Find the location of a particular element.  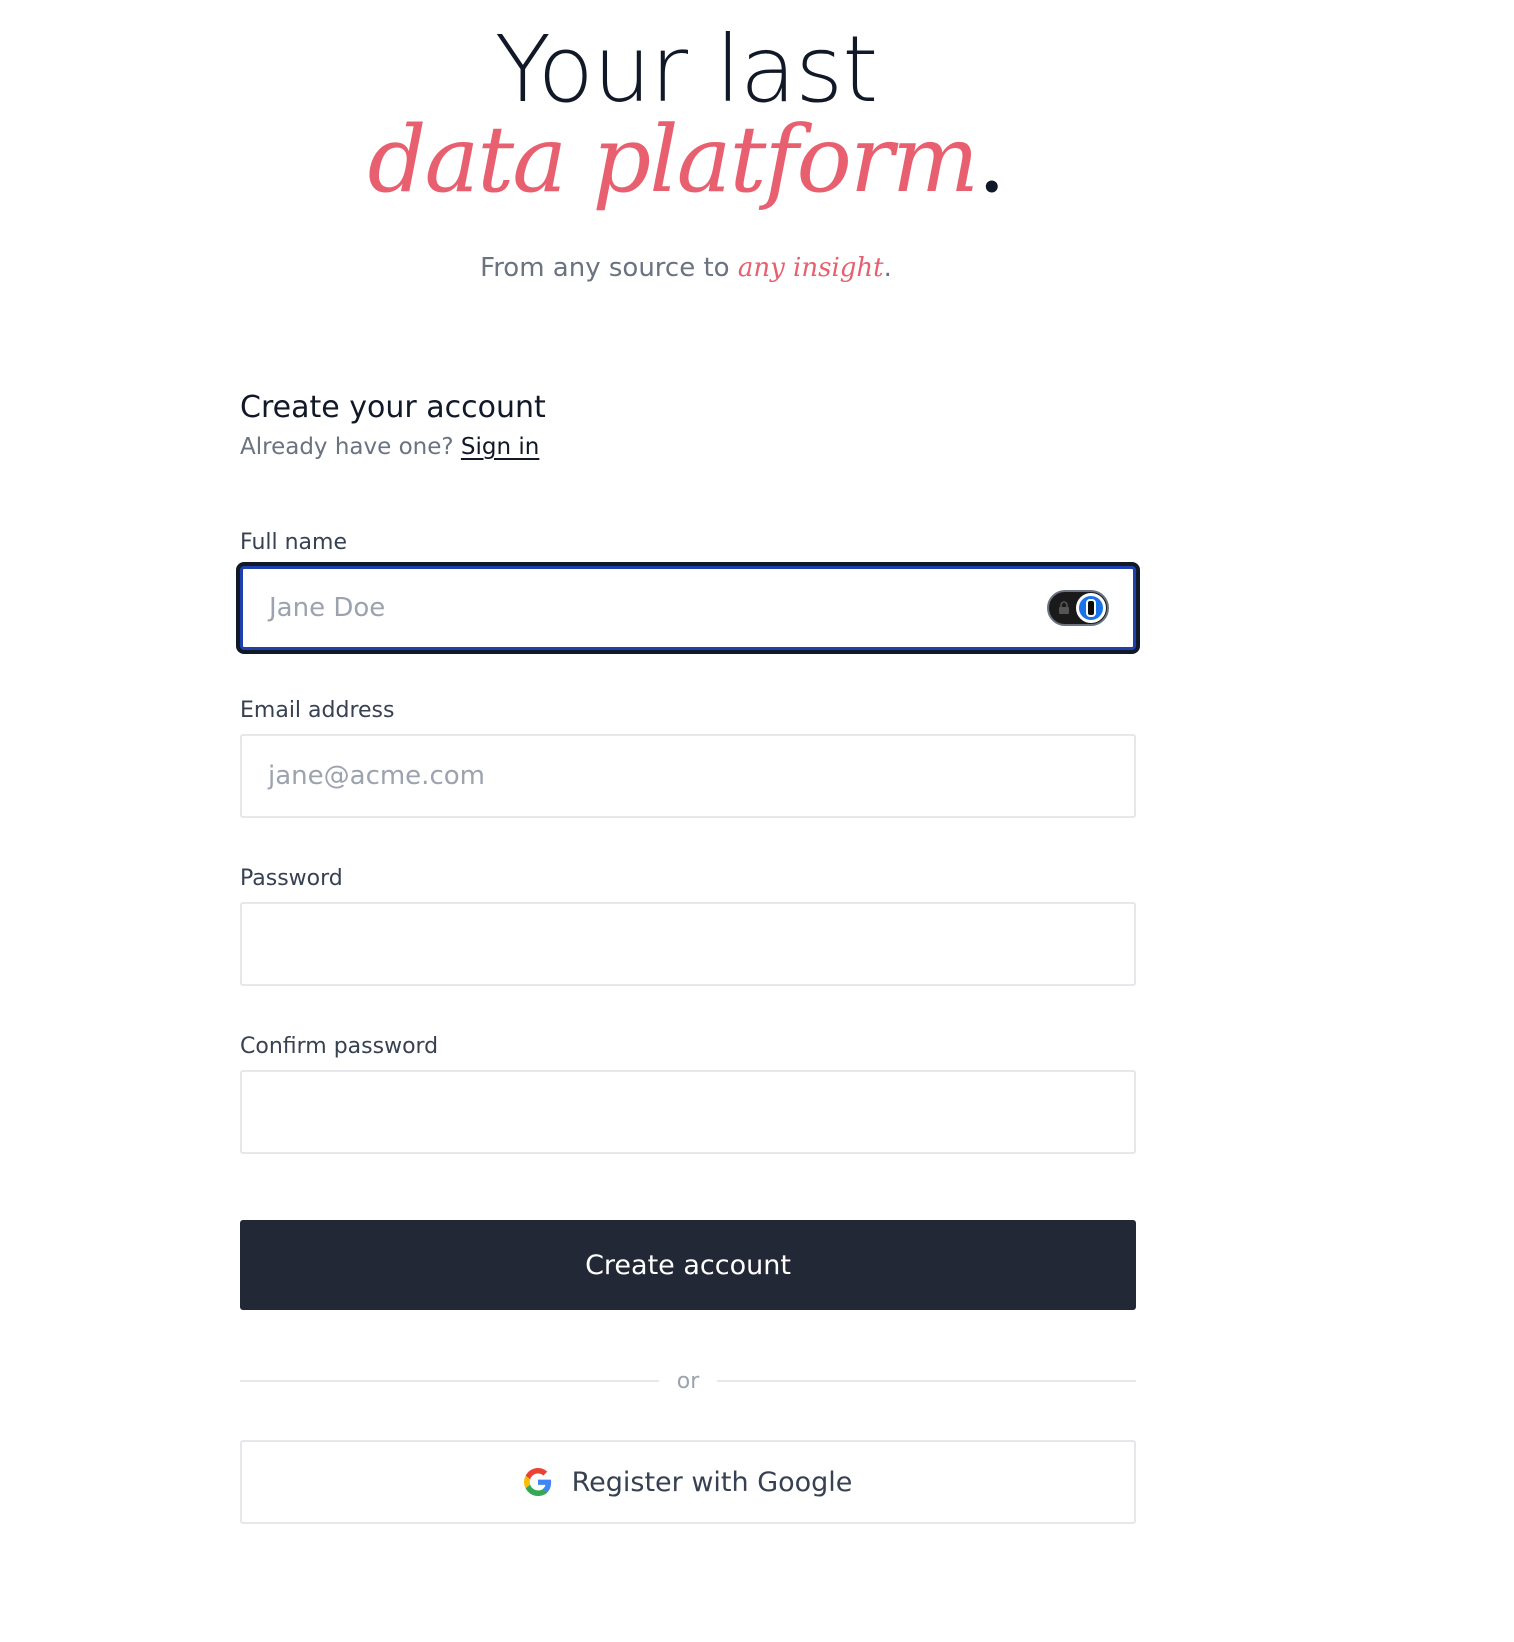

or-divider: or is located at coordinates (688, 1381).